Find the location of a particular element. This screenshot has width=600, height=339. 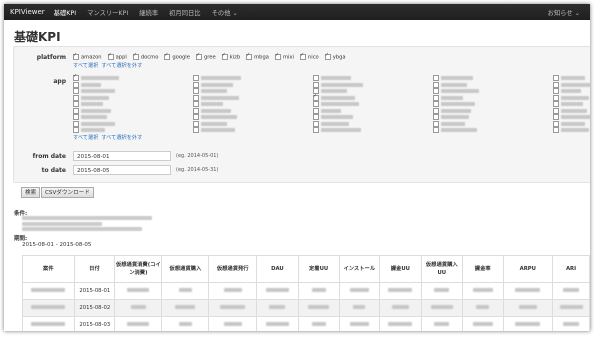

from-date-input: 2015-08-01 is located at coordinates (122, 156).